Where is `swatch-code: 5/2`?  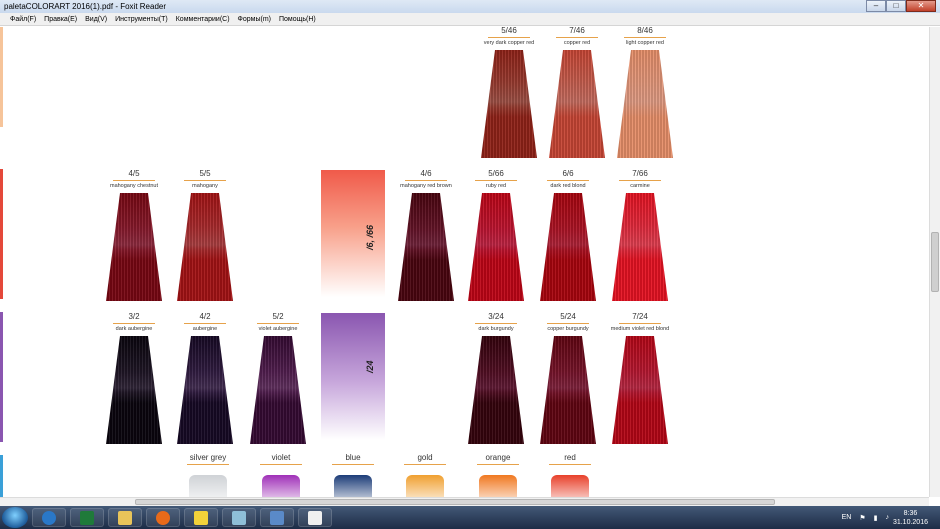 swatch-code: 5/2 is located at coordinates (278, 316).